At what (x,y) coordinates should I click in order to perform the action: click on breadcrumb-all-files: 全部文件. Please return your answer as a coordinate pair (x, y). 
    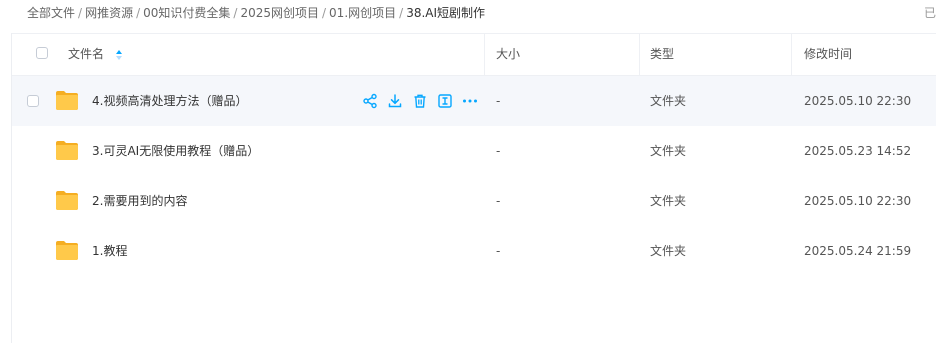
    Looking at the image, I should click on (51, 13).